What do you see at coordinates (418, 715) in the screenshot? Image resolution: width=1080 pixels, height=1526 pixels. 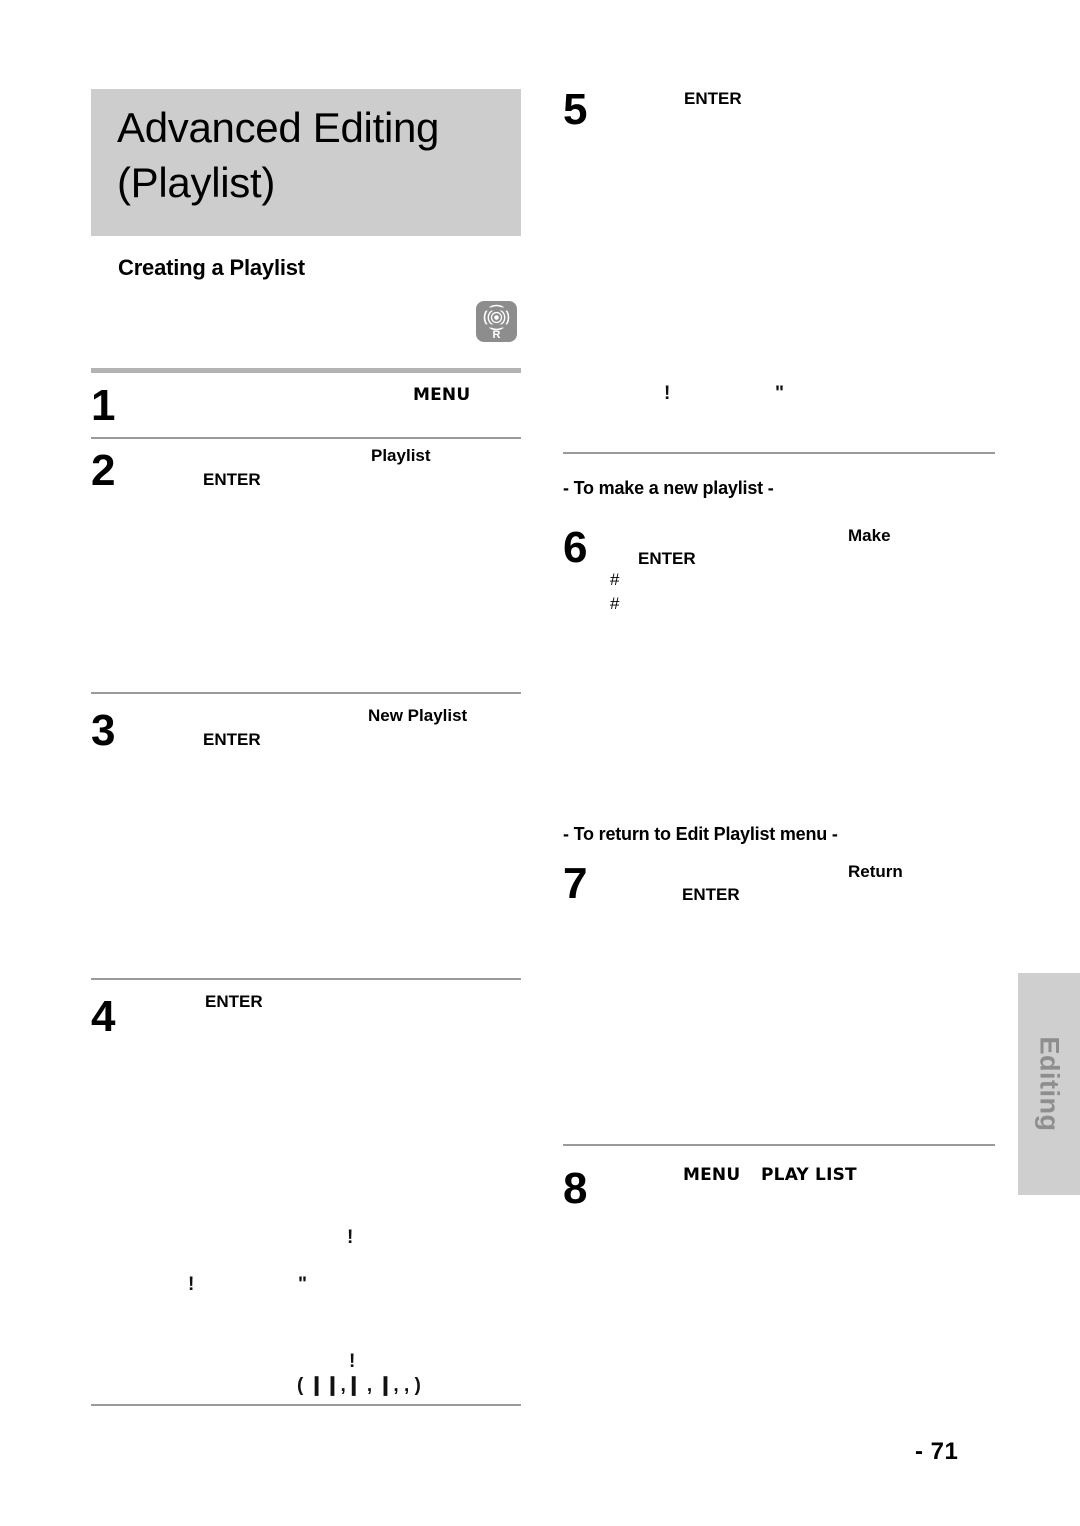 I see `step-3-keyword-new-playlist: New Playlist` at bounding box center [418, 715].